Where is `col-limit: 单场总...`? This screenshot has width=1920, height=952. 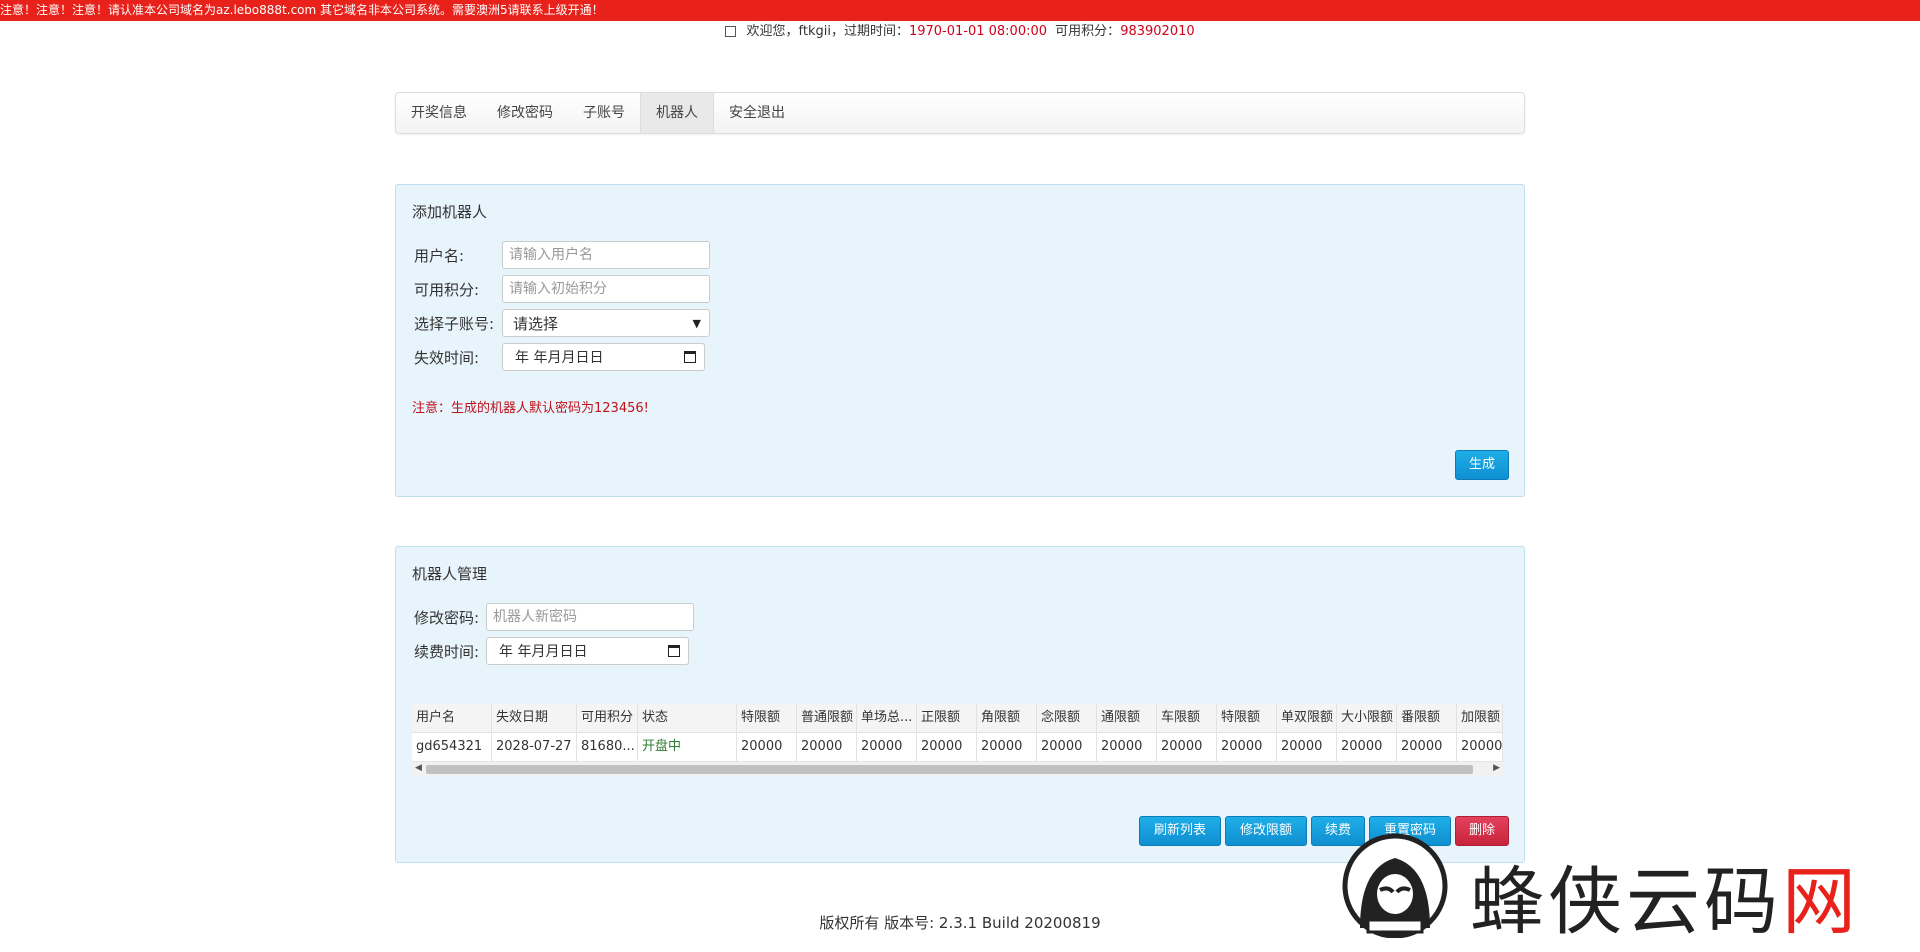
col-limit: 单场总... is located at coordinates (887, 718).